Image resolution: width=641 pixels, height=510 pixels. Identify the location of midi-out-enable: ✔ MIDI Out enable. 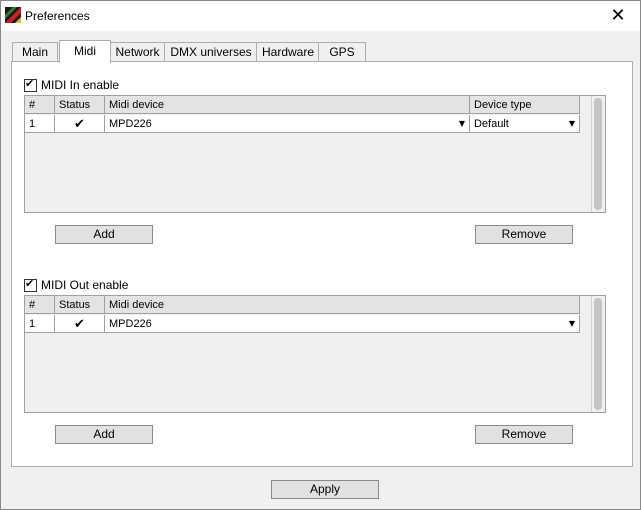
(76, 284).